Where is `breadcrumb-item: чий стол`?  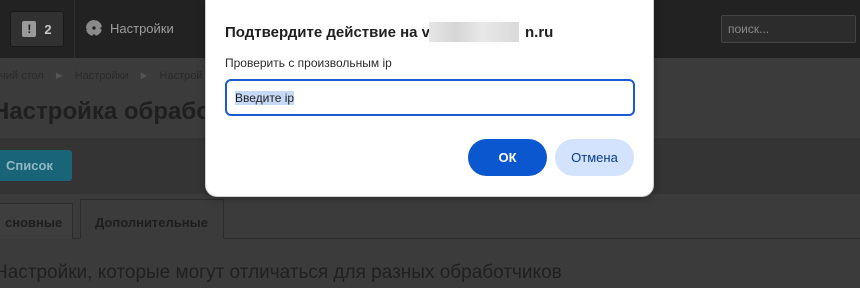
breadcrumb-item: чий стол is located at coordinates (22, 76).